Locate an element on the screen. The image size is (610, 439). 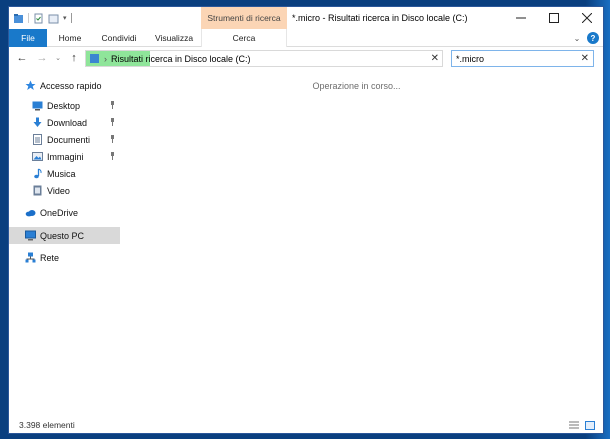
search-tools-context-tab: Strumenti di ricerca is located at coordinates (244, 18).